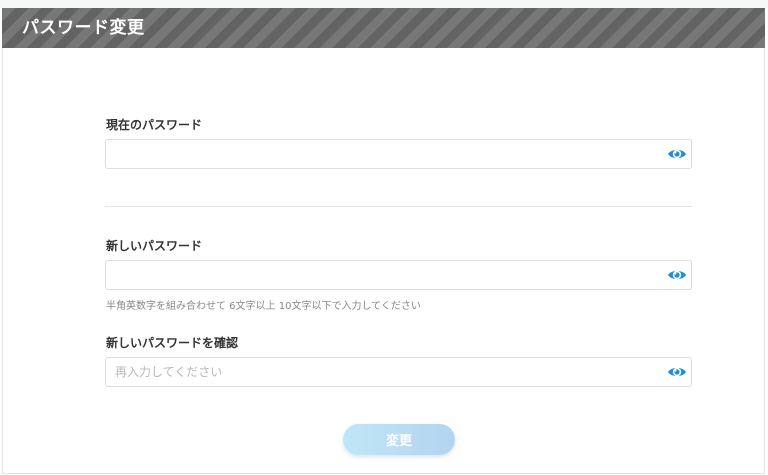 The height and width of the screenshot is (475, 768). I want to click on confirm-password-input, so click(376, 372).